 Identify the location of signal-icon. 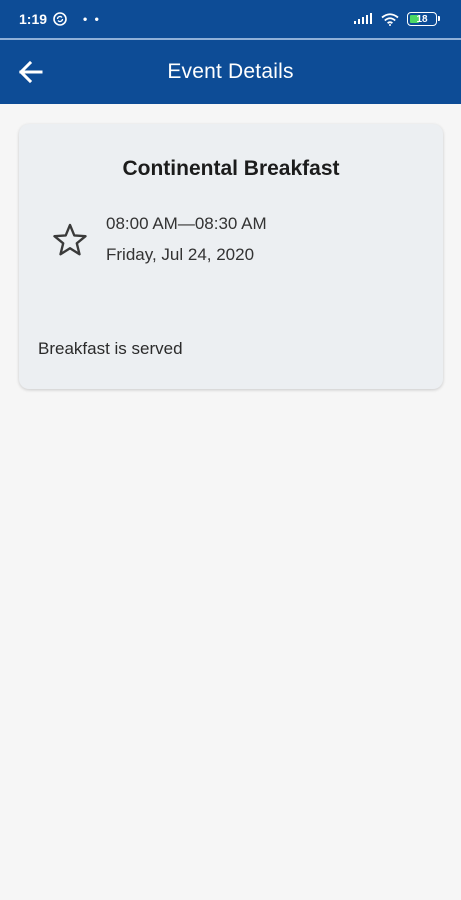
(363, 18).